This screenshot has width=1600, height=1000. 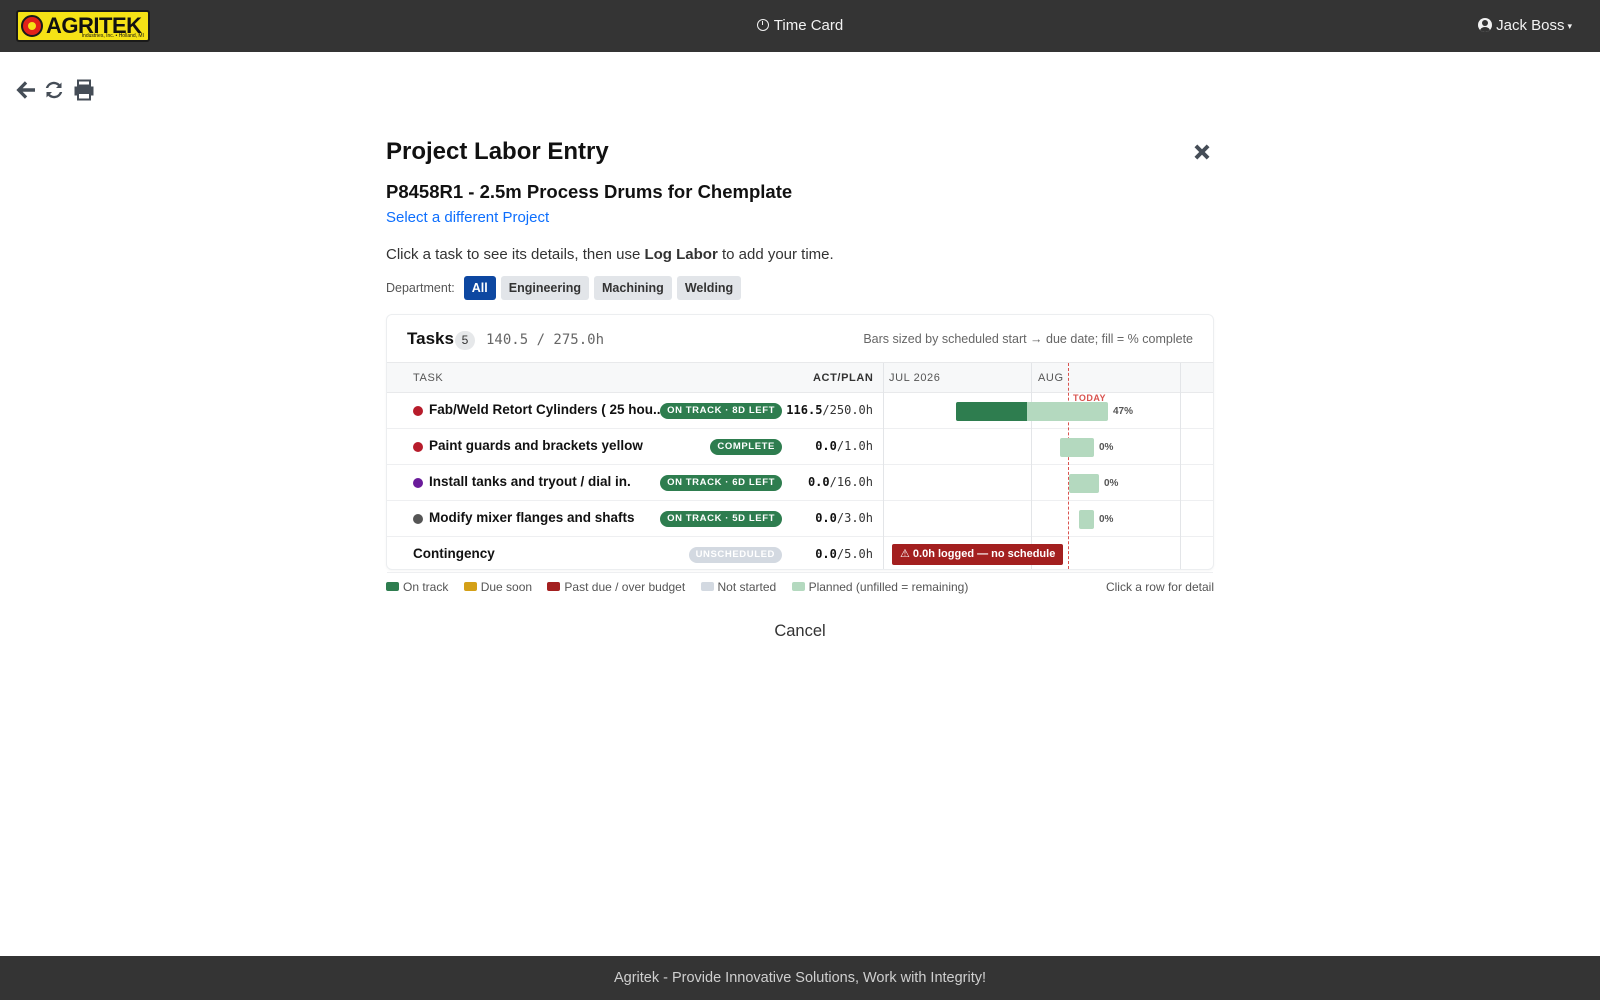 I want to click on log-labor-emphasis: Log Labor, so click(x=681, y=254).